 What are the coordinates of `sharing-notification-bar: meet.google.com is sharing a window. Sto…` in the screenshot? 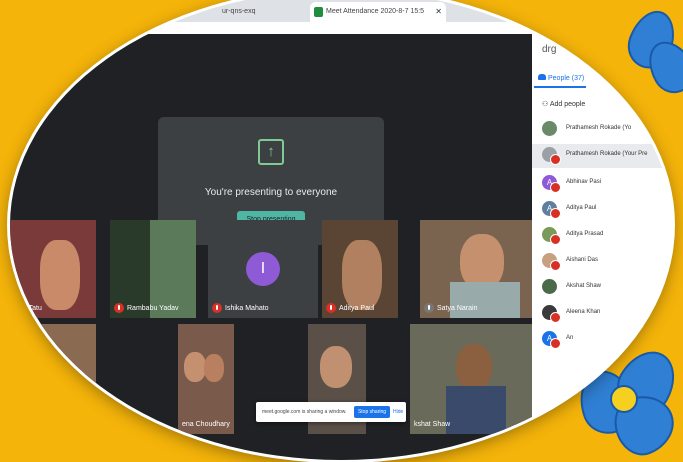 It's located at (331, 412).